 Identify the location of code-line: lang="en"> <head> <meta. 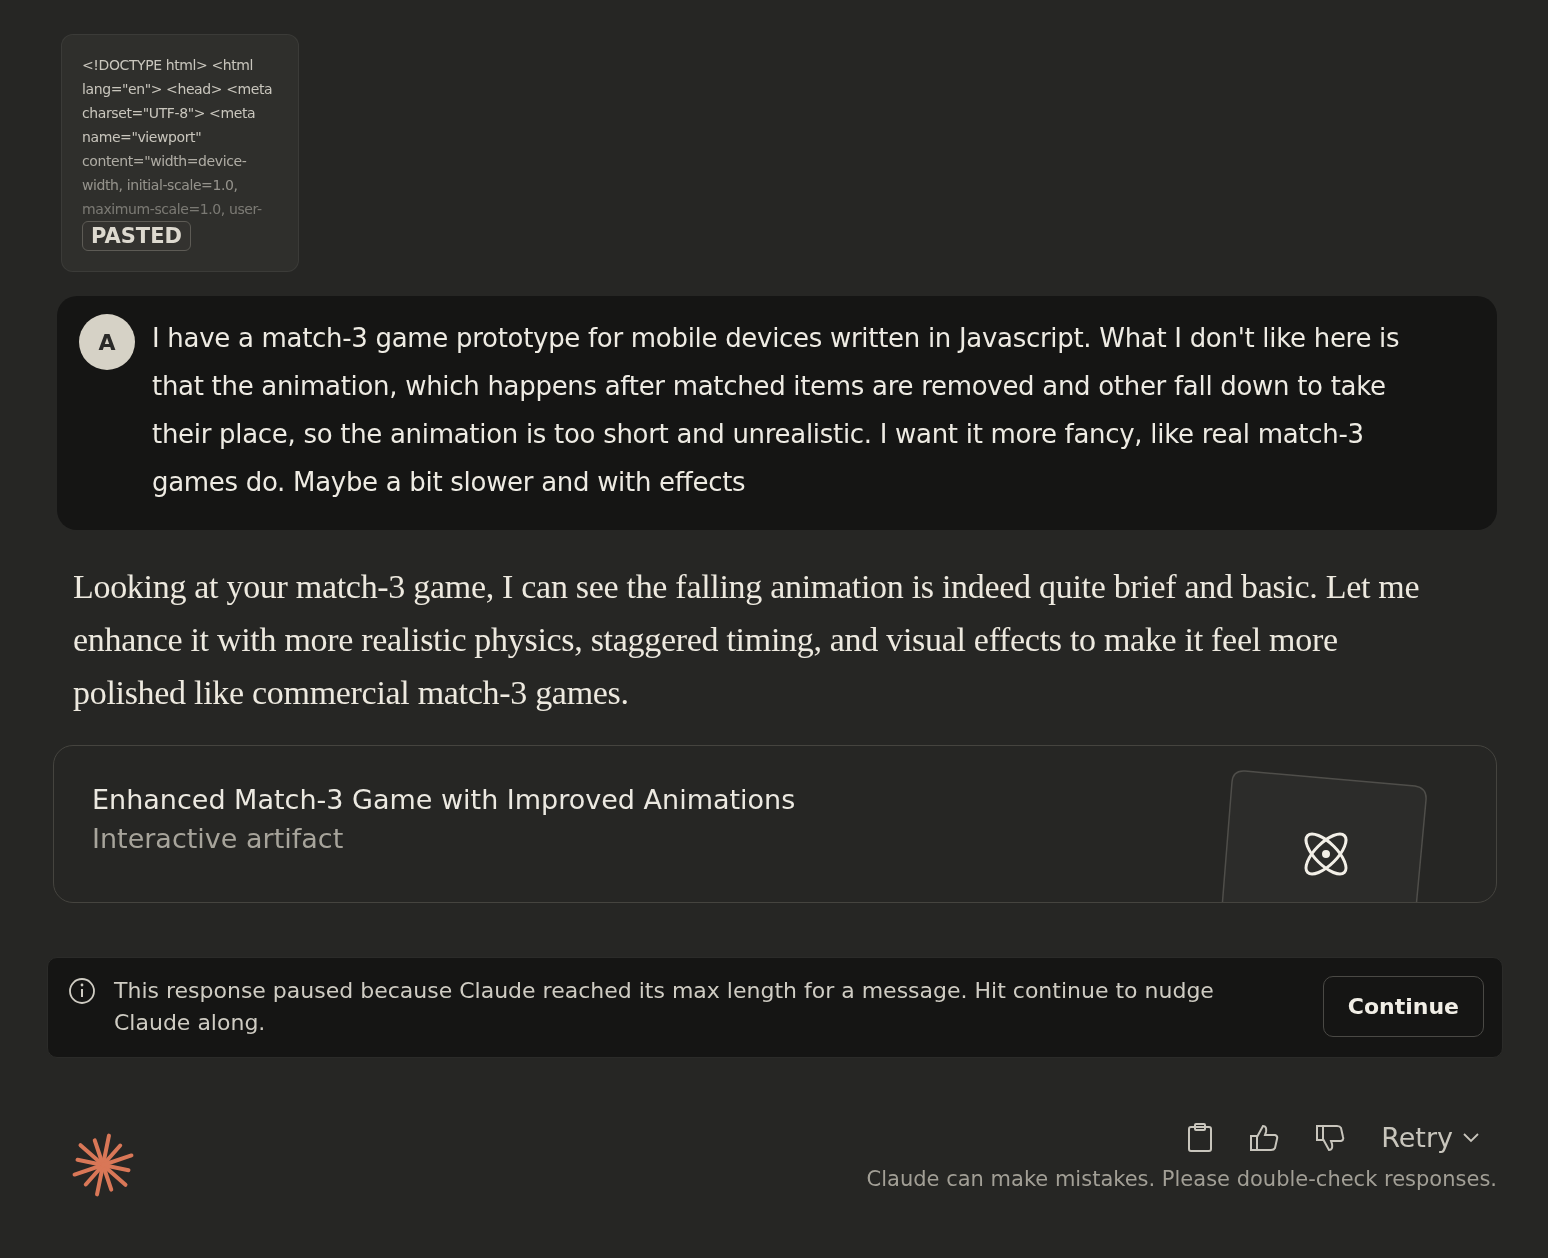
(178, 89).